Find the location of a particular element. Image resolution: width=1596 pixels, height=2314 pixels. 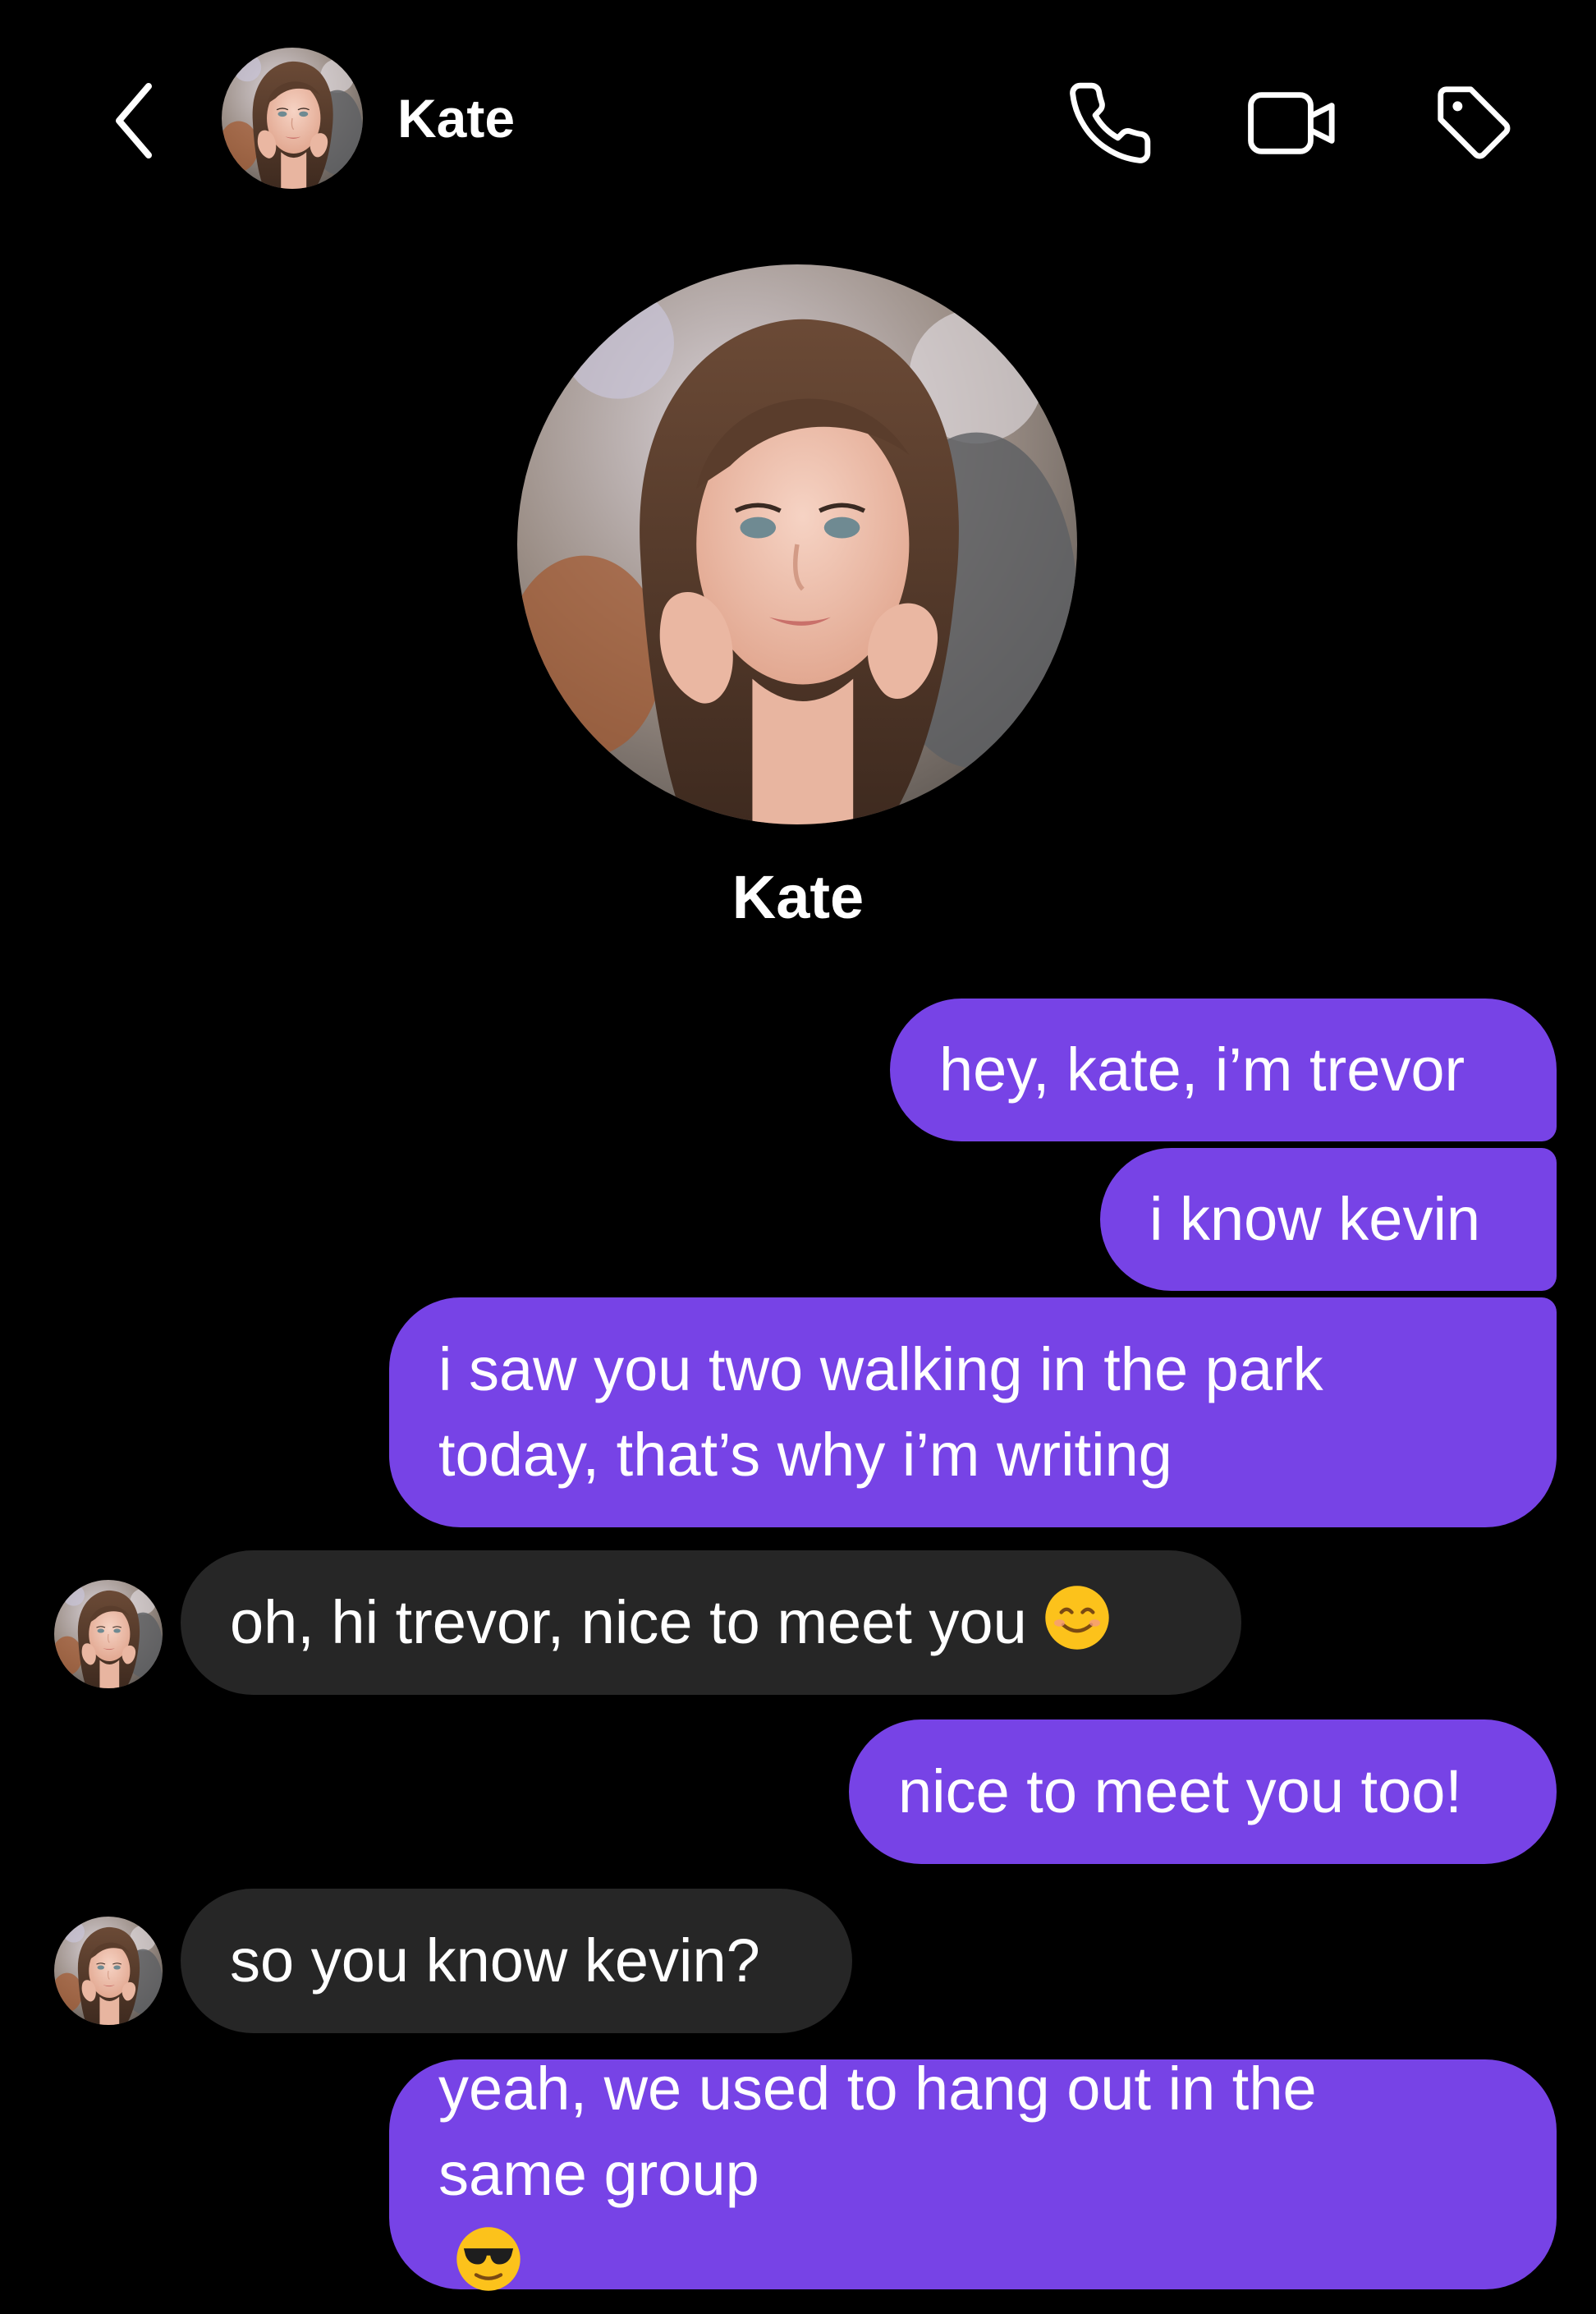

message-bubble-outgoing: hey, kate, i’m trevor is located at coordinates (1223, 1070).